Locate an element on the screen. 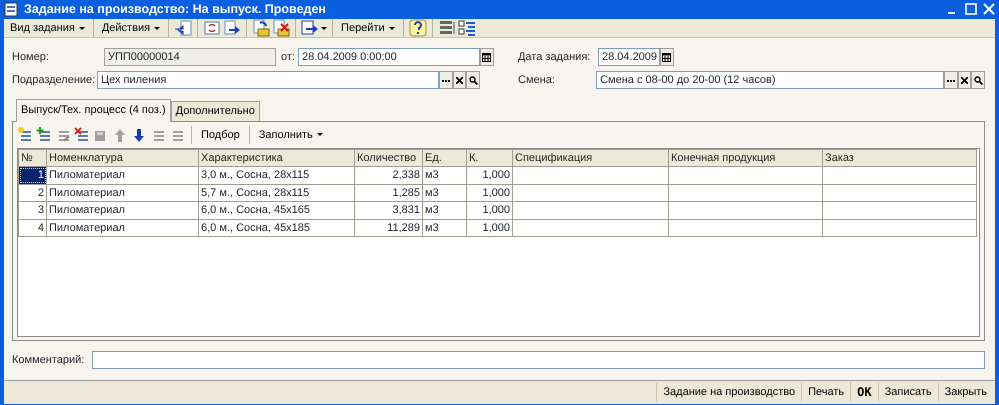 This screenshot has width=999, height=405. column-header: Конечная продукция is located at coordinates (745, 158).